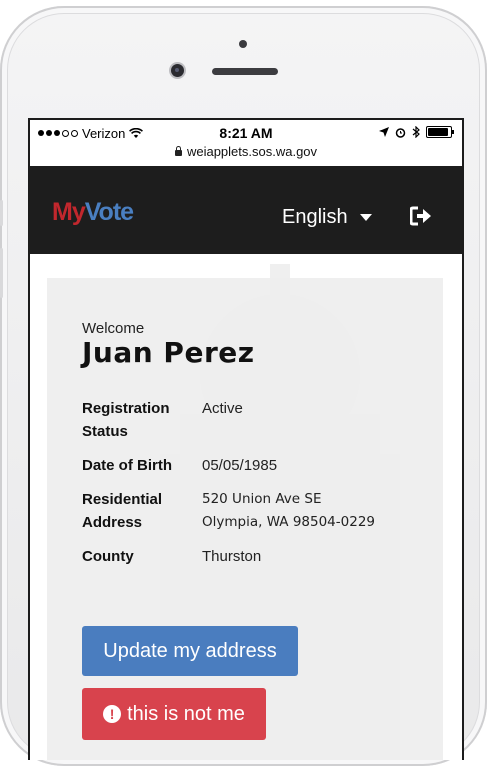 This screenshot has width=487, height=766. Describe the element at coordinates (177, 70) in the screenshot. I see `front-camera-icon` at that location.